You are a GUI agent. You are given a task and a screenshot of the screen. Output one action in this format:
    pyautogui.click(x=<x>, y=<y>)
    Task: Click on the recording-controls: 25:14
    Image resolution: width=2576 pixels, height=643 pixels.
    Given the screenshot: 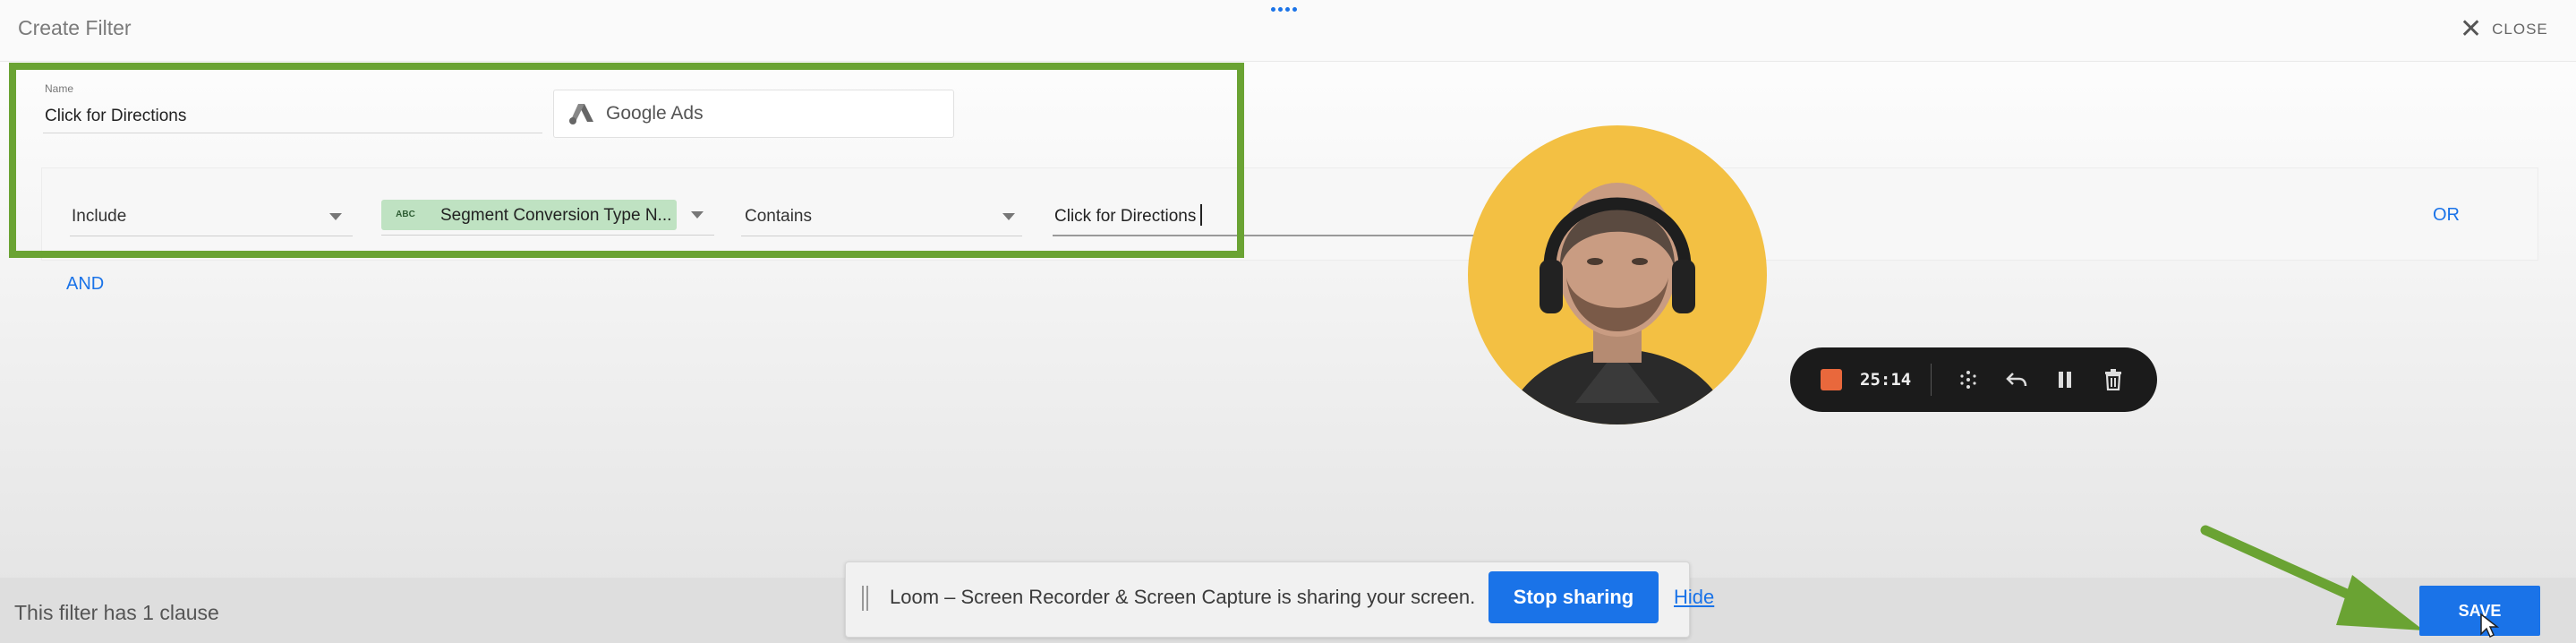 What is the action you would take?
    pyautogui.click(x=1973, y=380)
    